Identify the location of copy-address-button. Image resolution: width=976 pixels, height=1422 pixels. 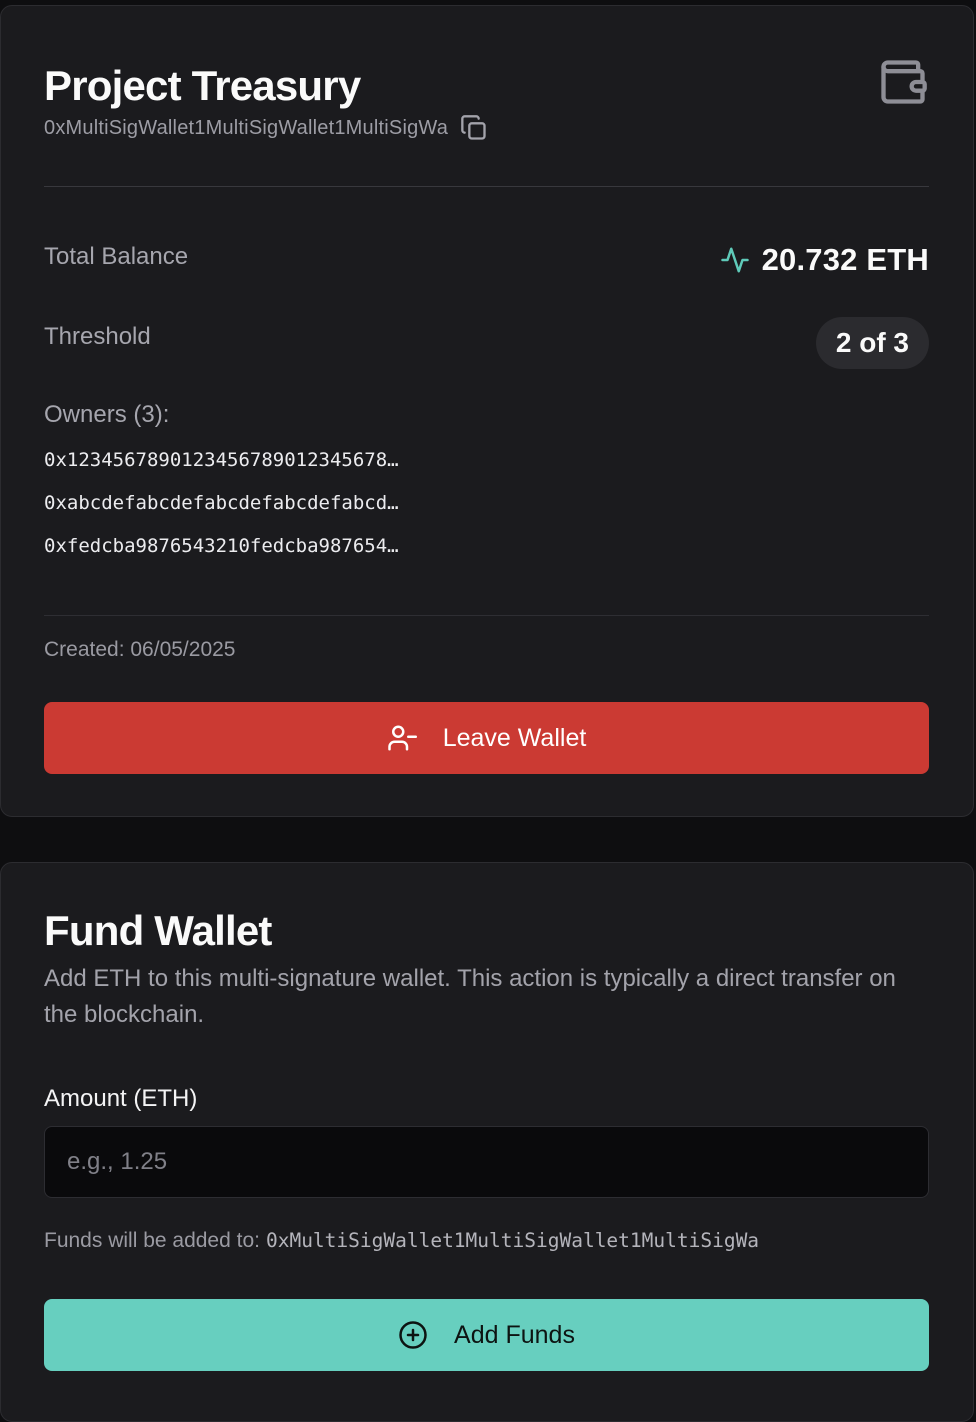
(474, 128).